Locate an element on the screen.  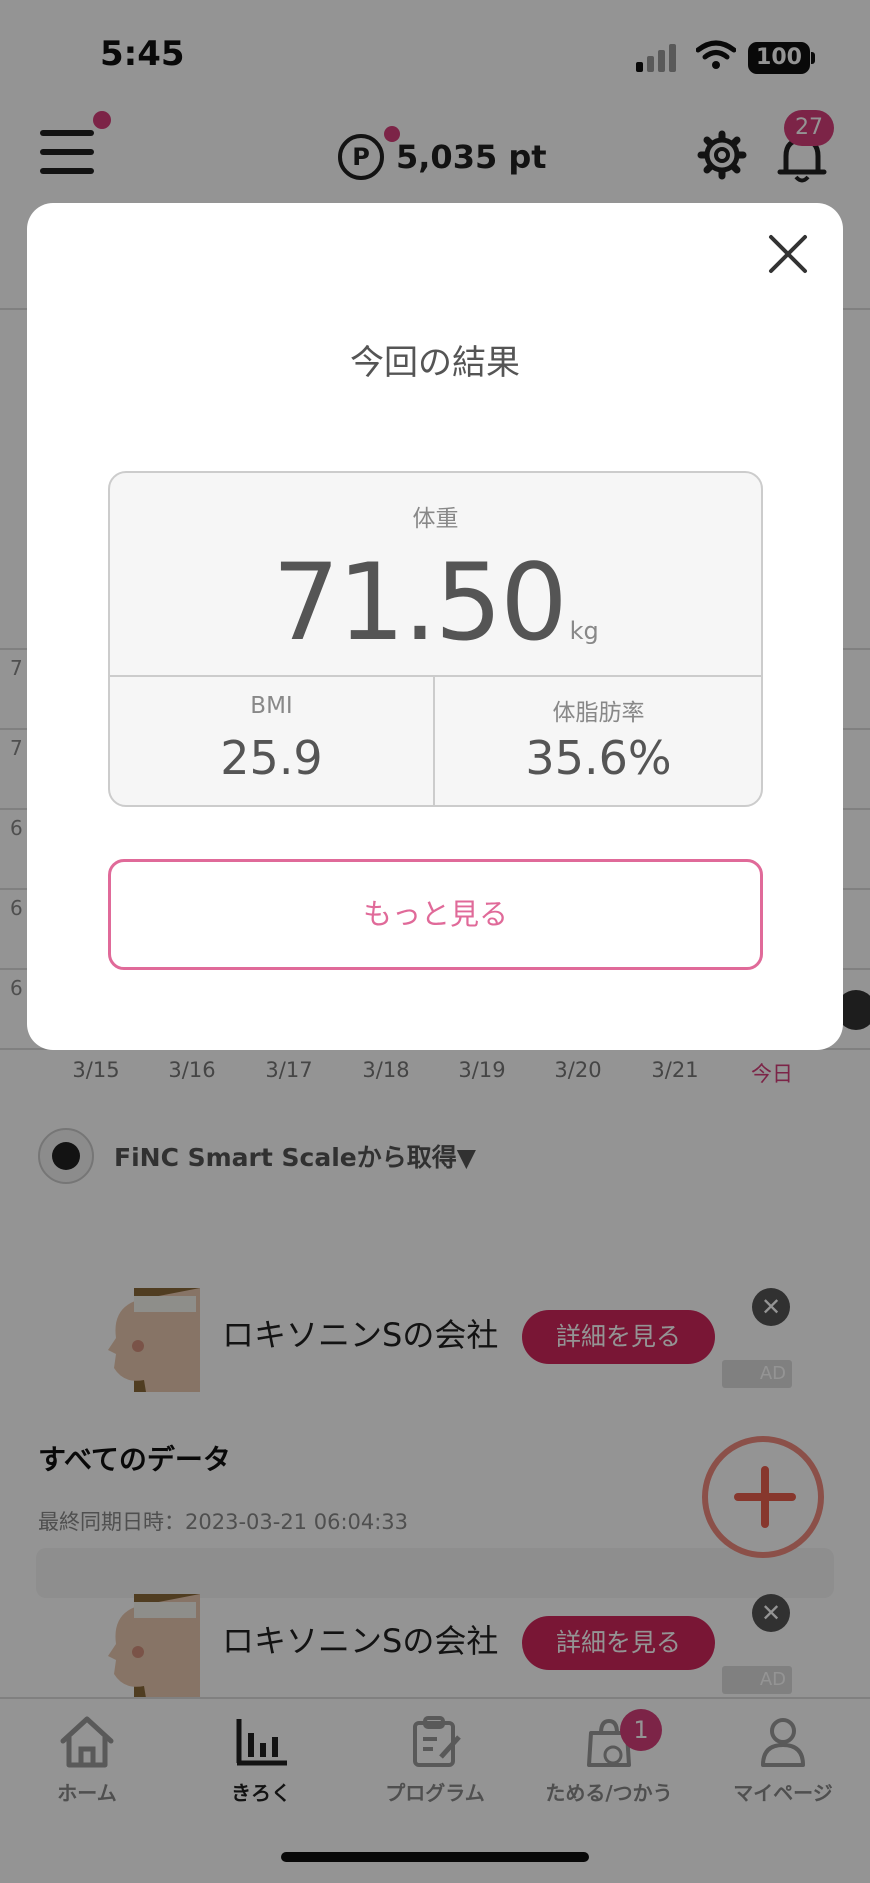
body-fat-label: 体脂肪率 is located at coordinates (598, 713).